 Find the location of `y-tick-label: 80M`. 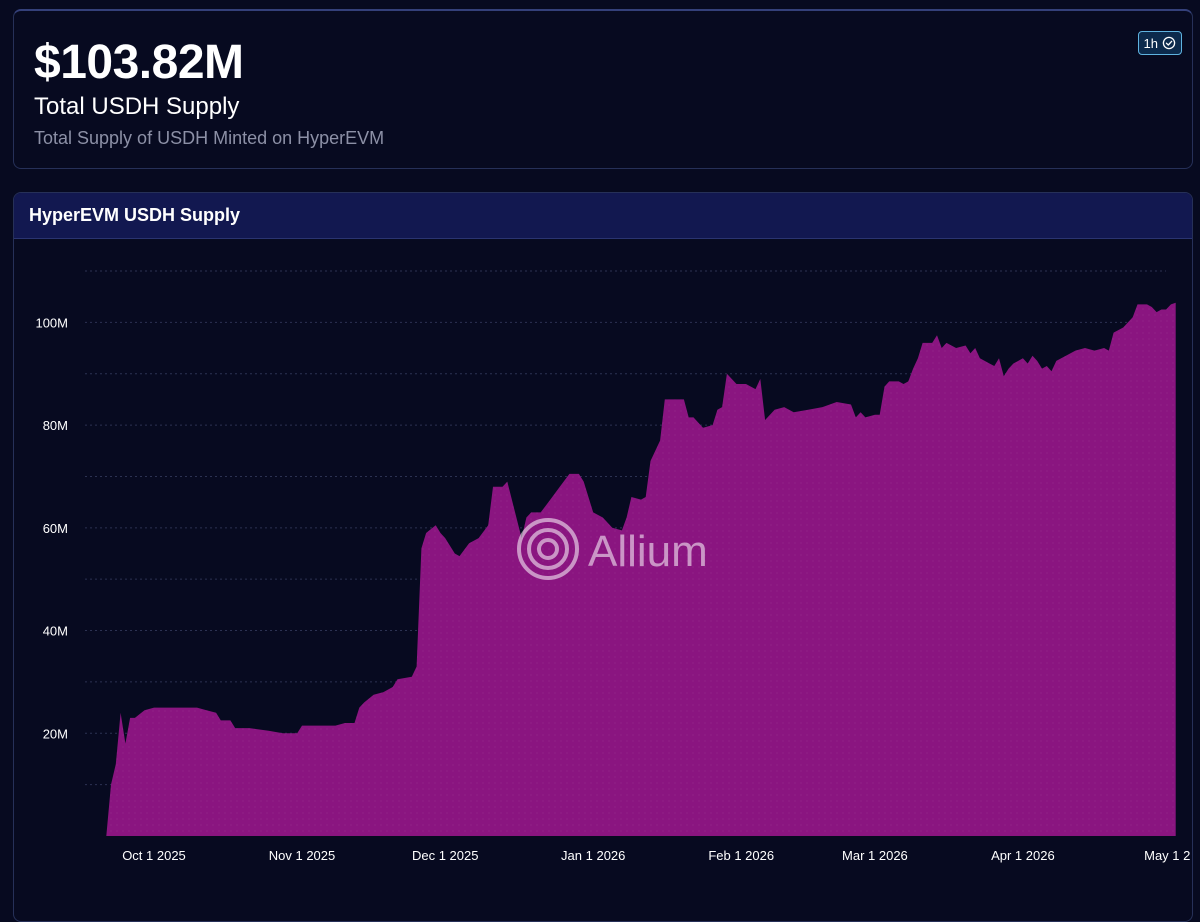

y-tick-label: 80M is located at coordinates (55, 425).